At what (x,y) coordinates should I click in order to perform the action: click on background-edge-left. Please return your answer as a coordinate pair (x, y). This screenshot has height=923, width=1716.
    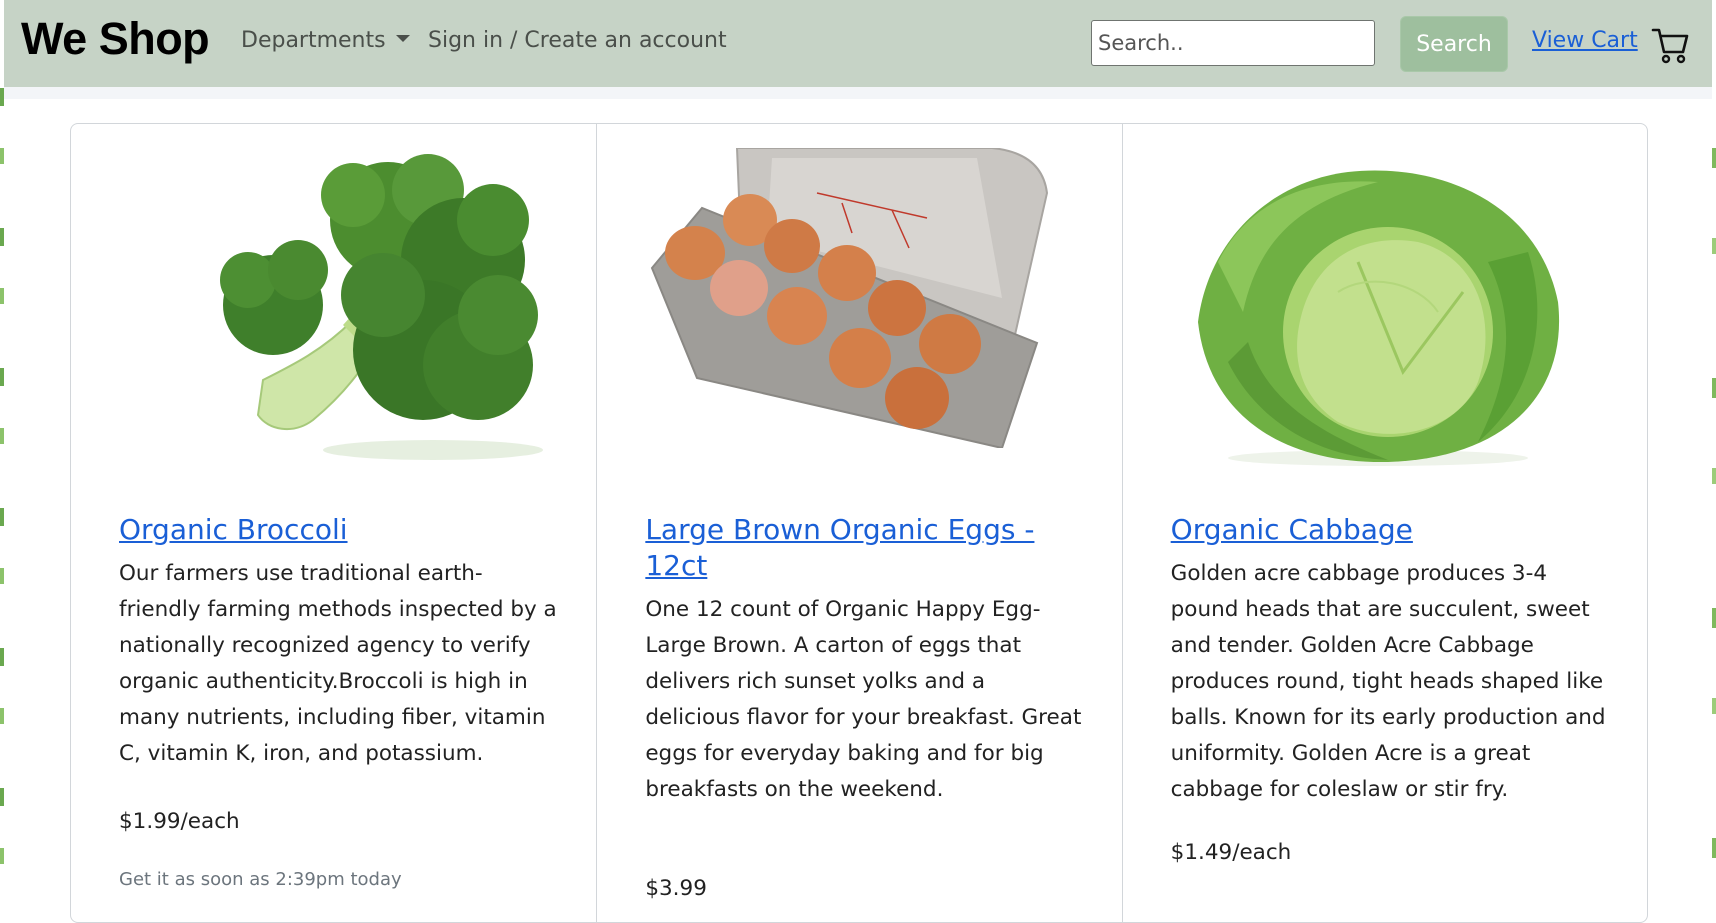
    Looking at the image, I should click on (2, 485).